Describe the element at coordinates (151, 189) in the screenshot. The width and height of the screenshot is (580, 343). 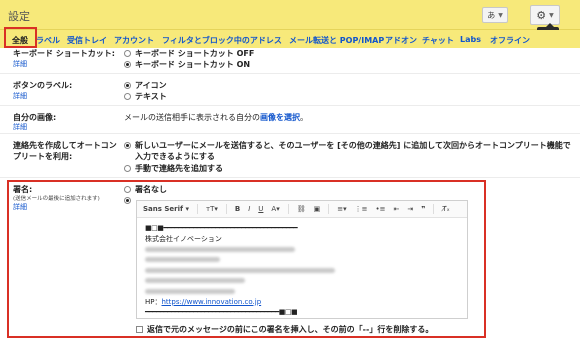
I see `no-signature-label: 署名なし` at that location.